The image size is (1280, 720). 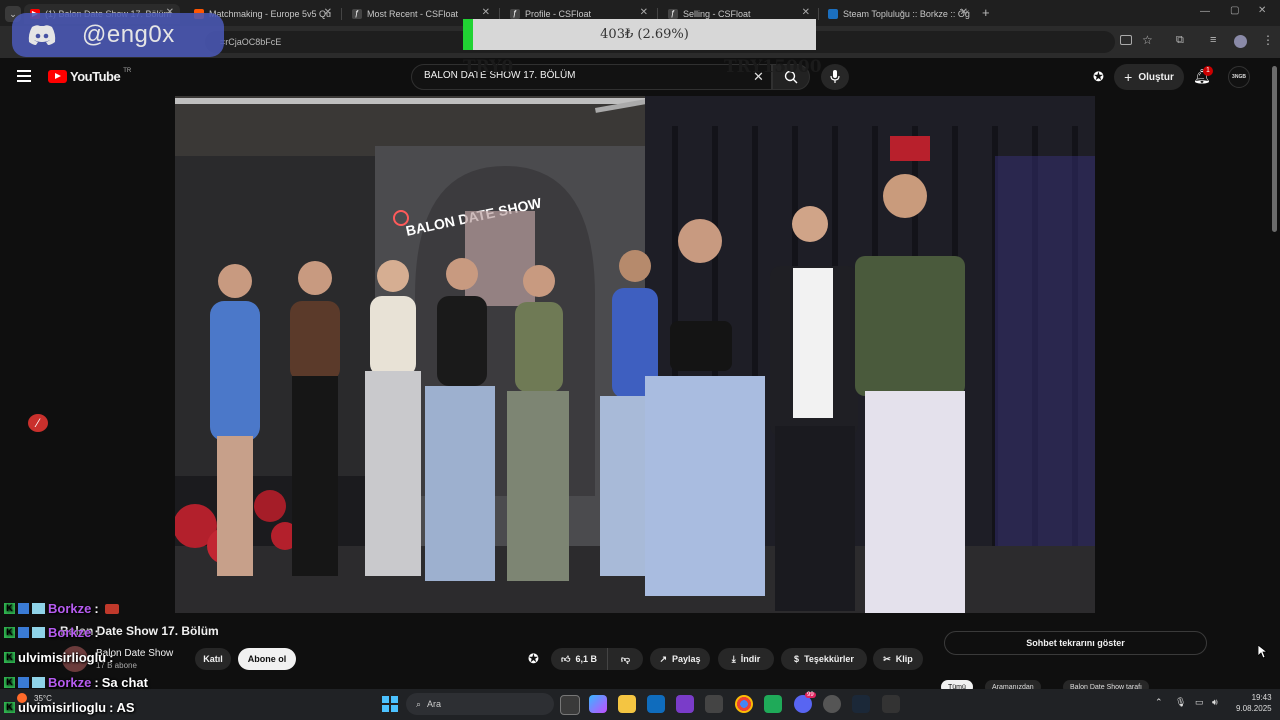 I want to click on task-view-icon, so click(x=570, y=705).